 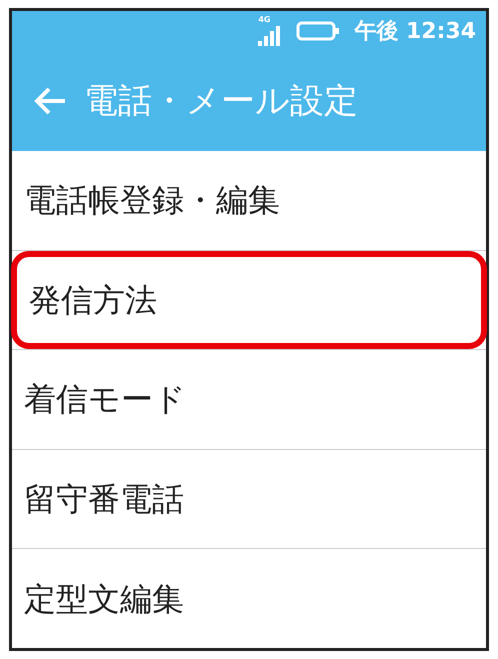 I want to click on menu-item: 発信方法, so click(x=249, y=300).